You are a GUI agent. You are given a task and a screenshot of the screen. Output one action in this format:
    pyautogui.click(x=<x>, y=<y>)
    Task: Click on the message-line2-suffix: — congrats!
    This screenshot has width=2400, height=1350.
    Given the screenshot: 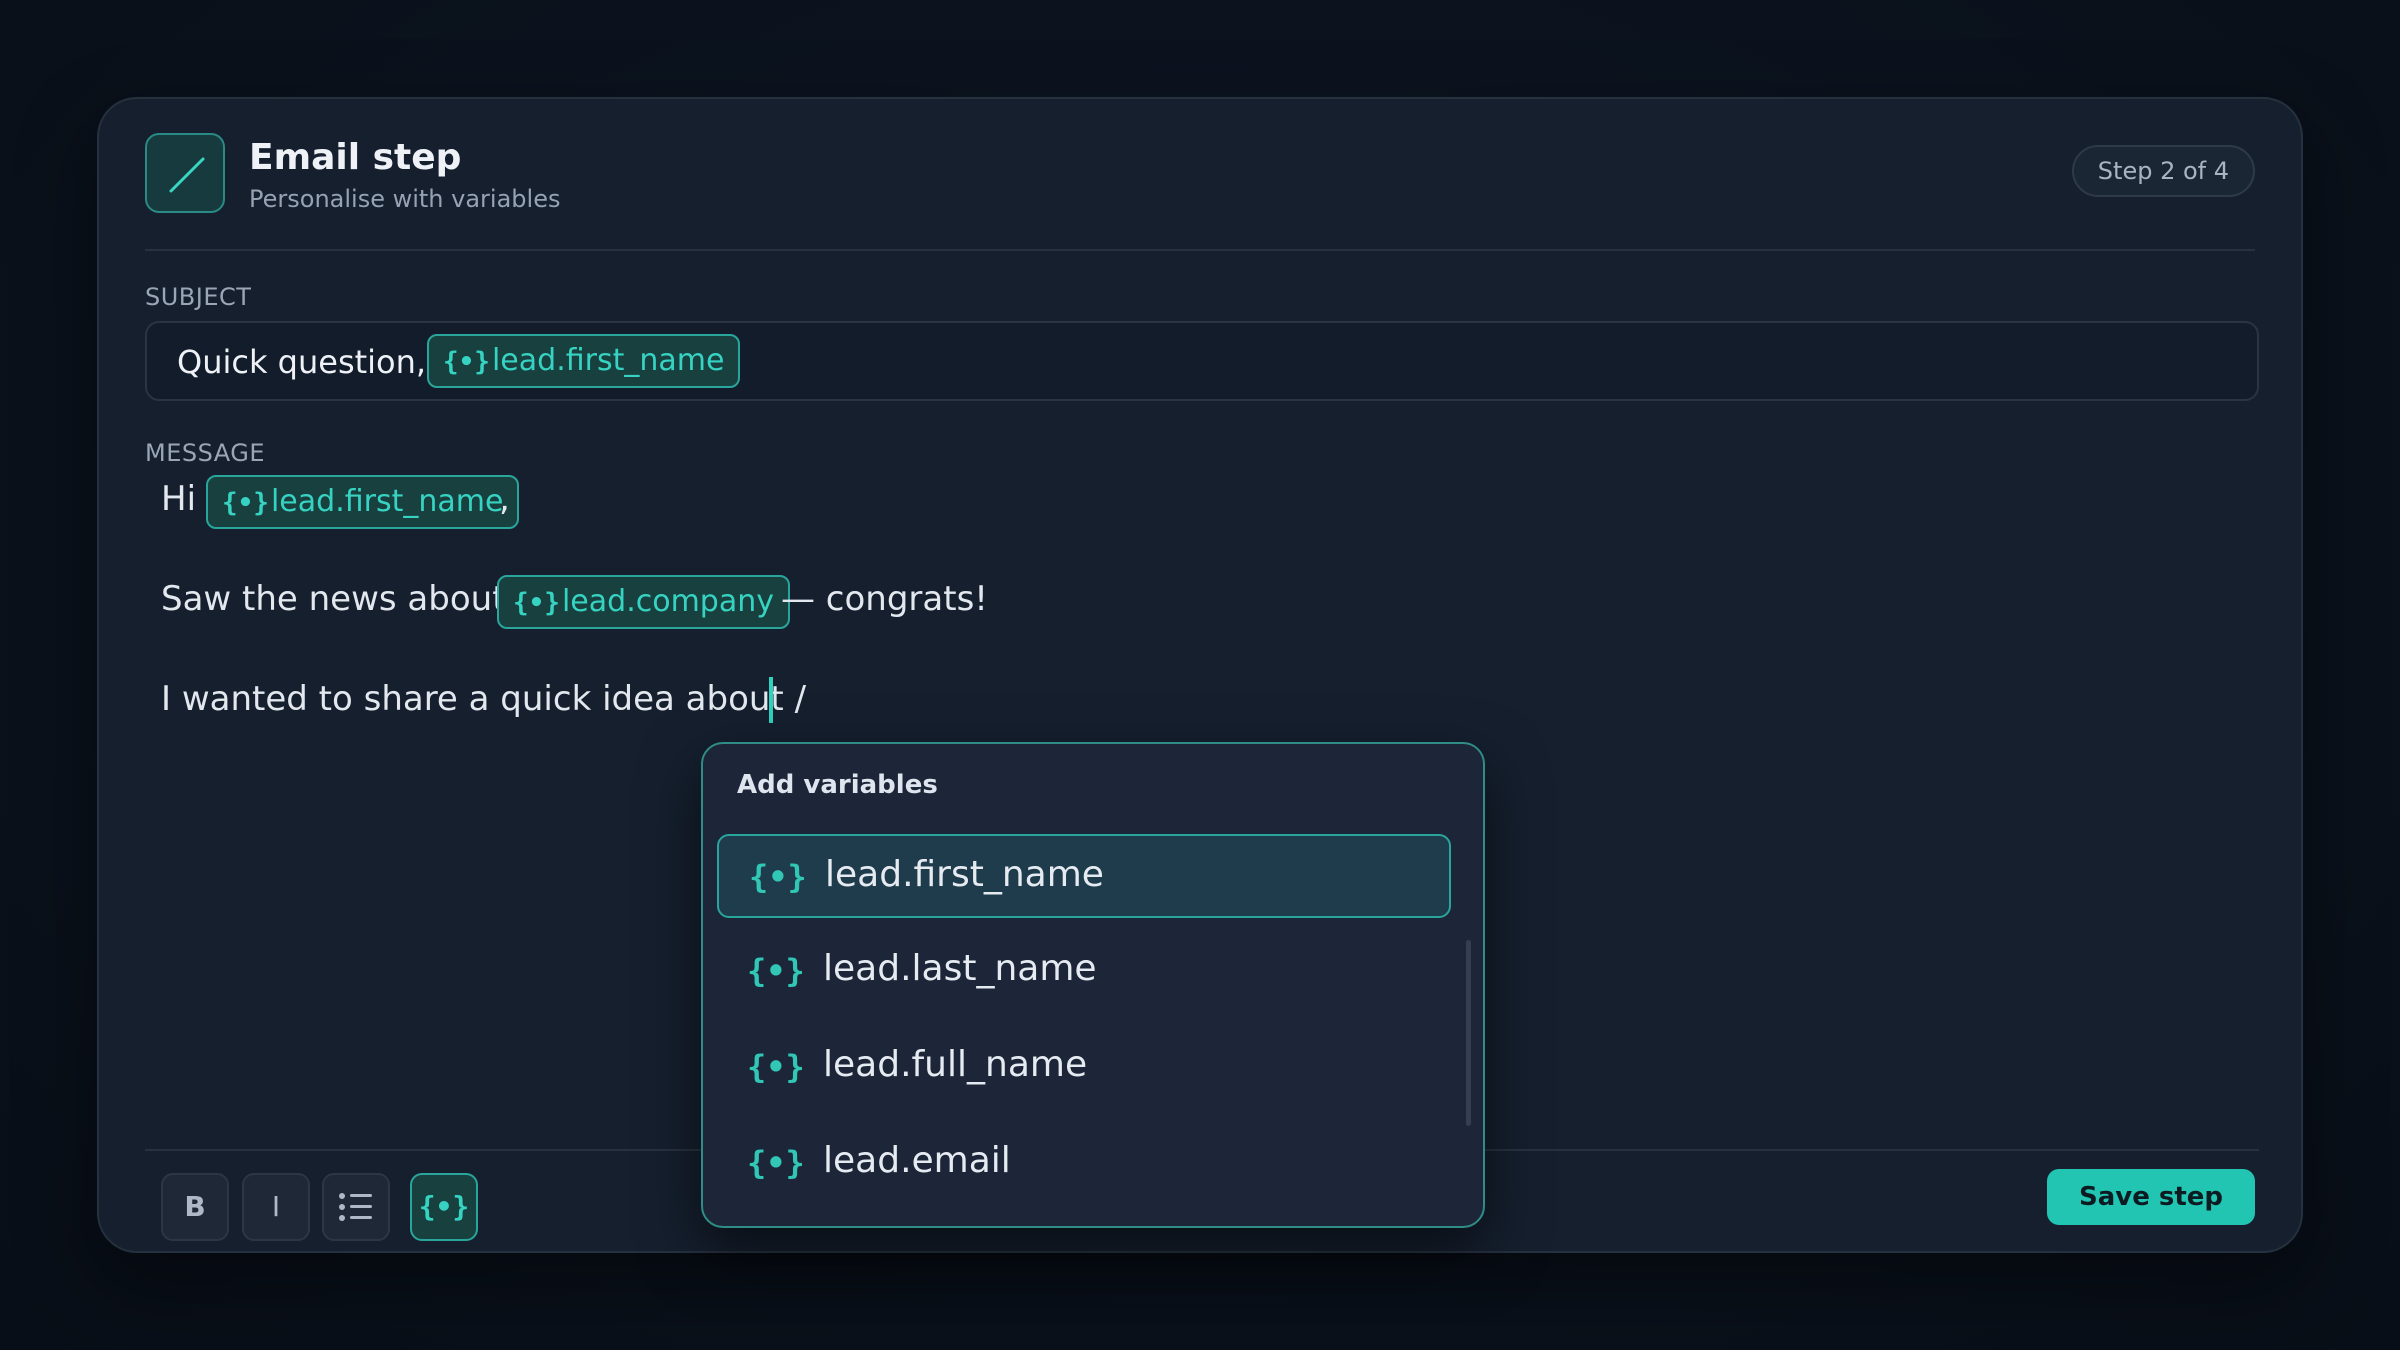 What is the action you would take?
    pyautogui.click(x=884, y=599)
    